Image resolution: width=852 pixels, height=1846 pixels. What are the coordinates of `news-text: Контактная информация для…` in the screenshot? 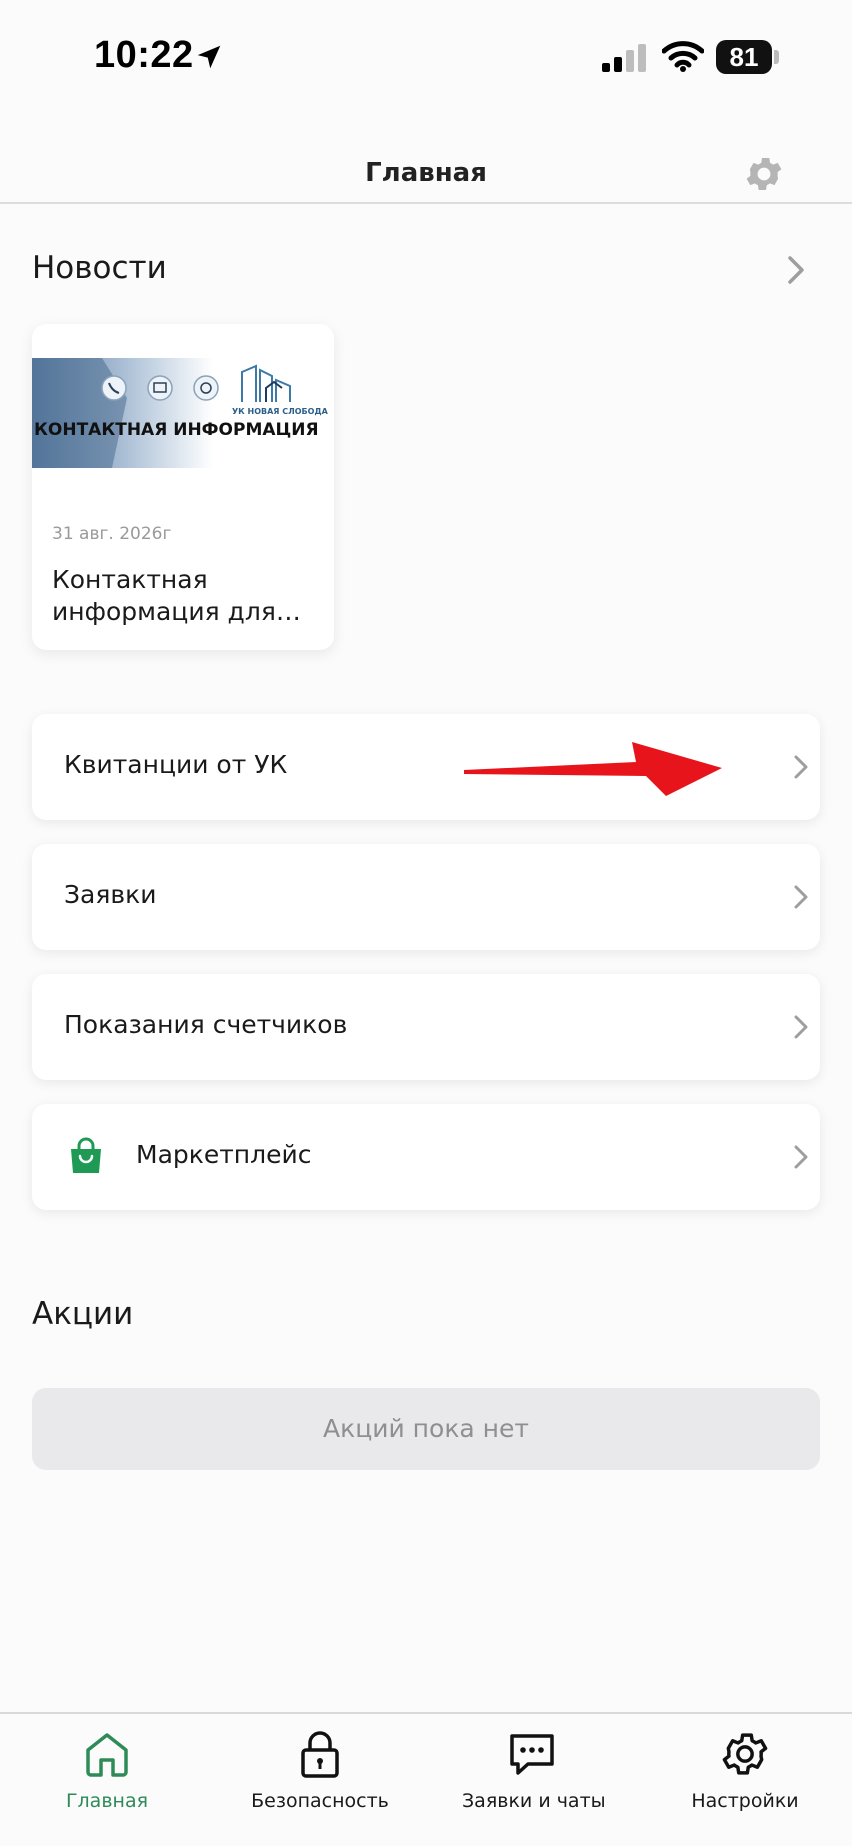 It's located at (176, 595).